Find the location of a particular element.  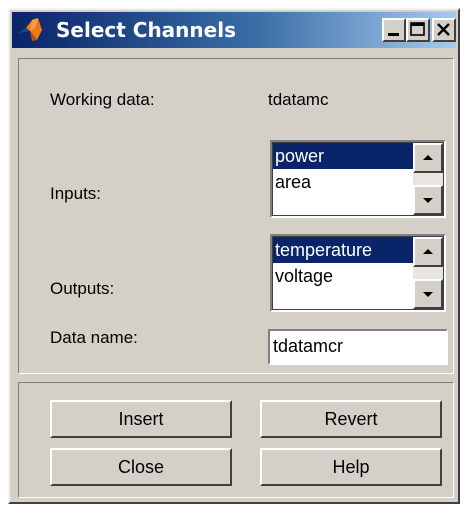

inputs-item-power: power is located at coordinates (343, 156).